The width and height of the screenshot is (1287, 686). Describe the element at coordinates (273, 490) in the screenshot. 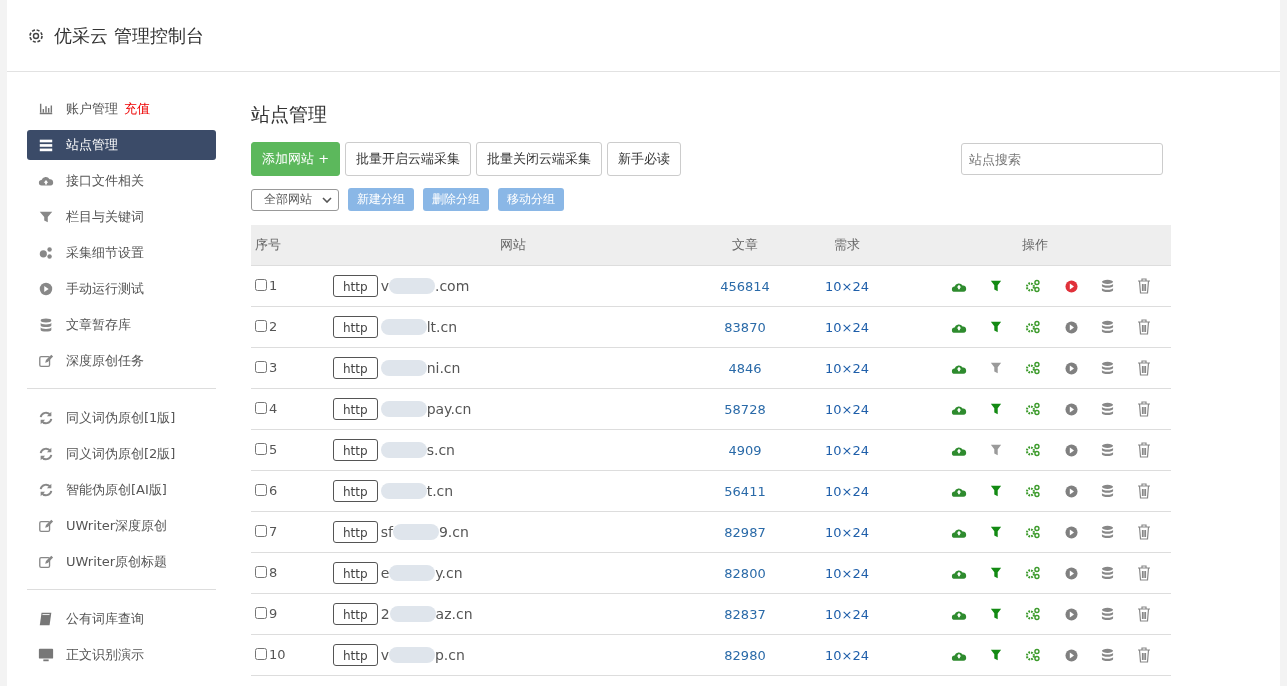

I see `row-number: 6` at that location.